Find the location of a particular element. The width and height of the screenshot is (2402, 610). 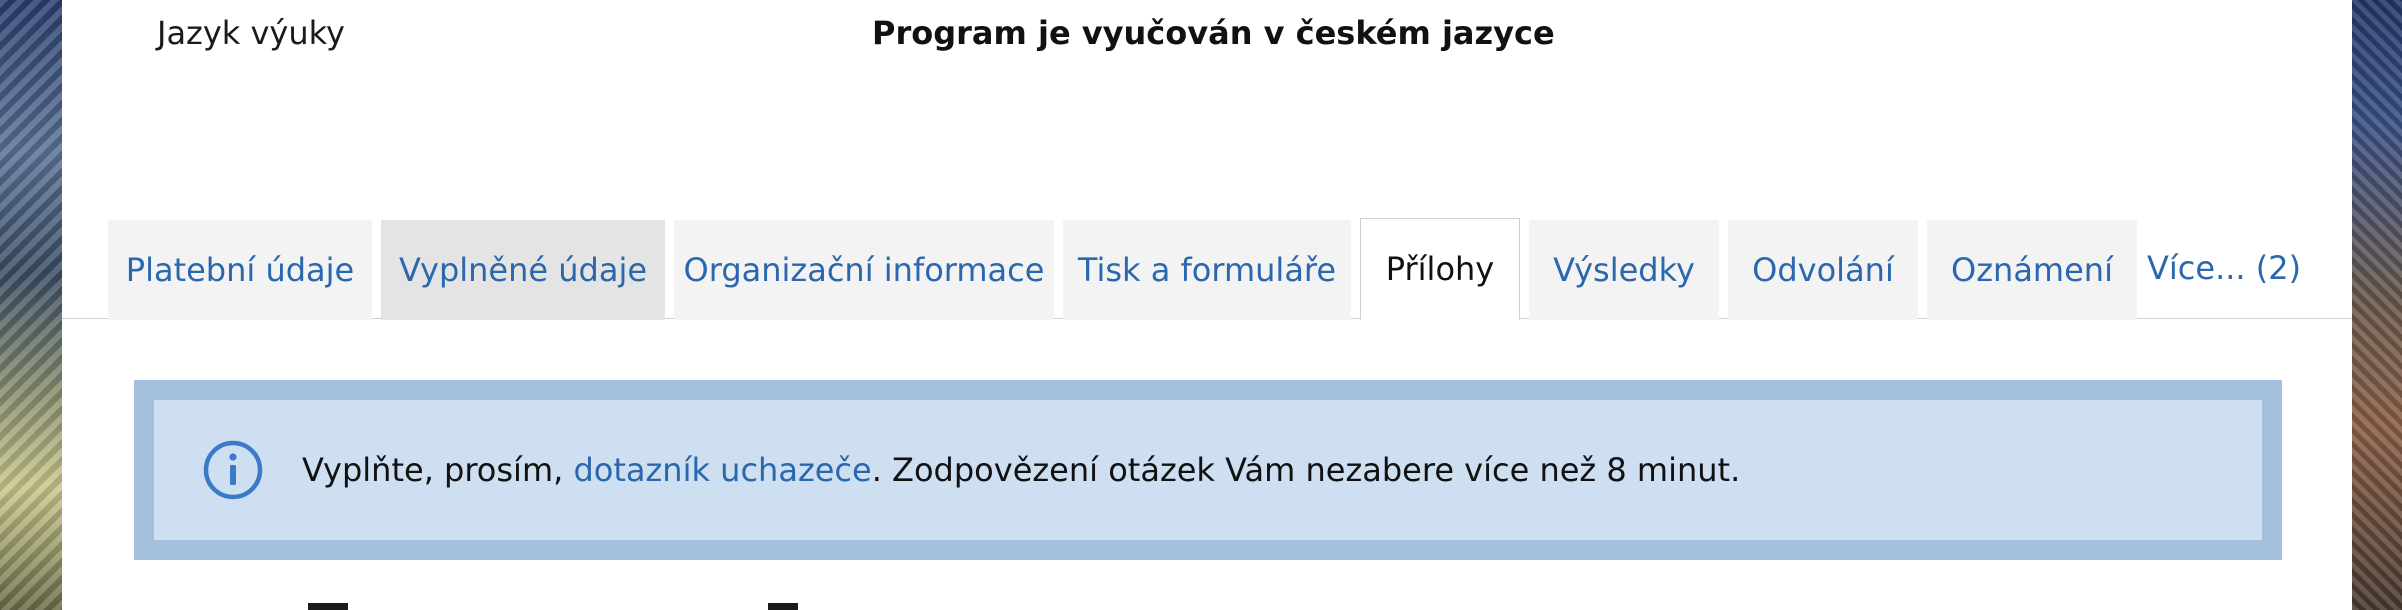

language-value: Program je vyučován v českém jazyce is located at coordinates (1213, 33).